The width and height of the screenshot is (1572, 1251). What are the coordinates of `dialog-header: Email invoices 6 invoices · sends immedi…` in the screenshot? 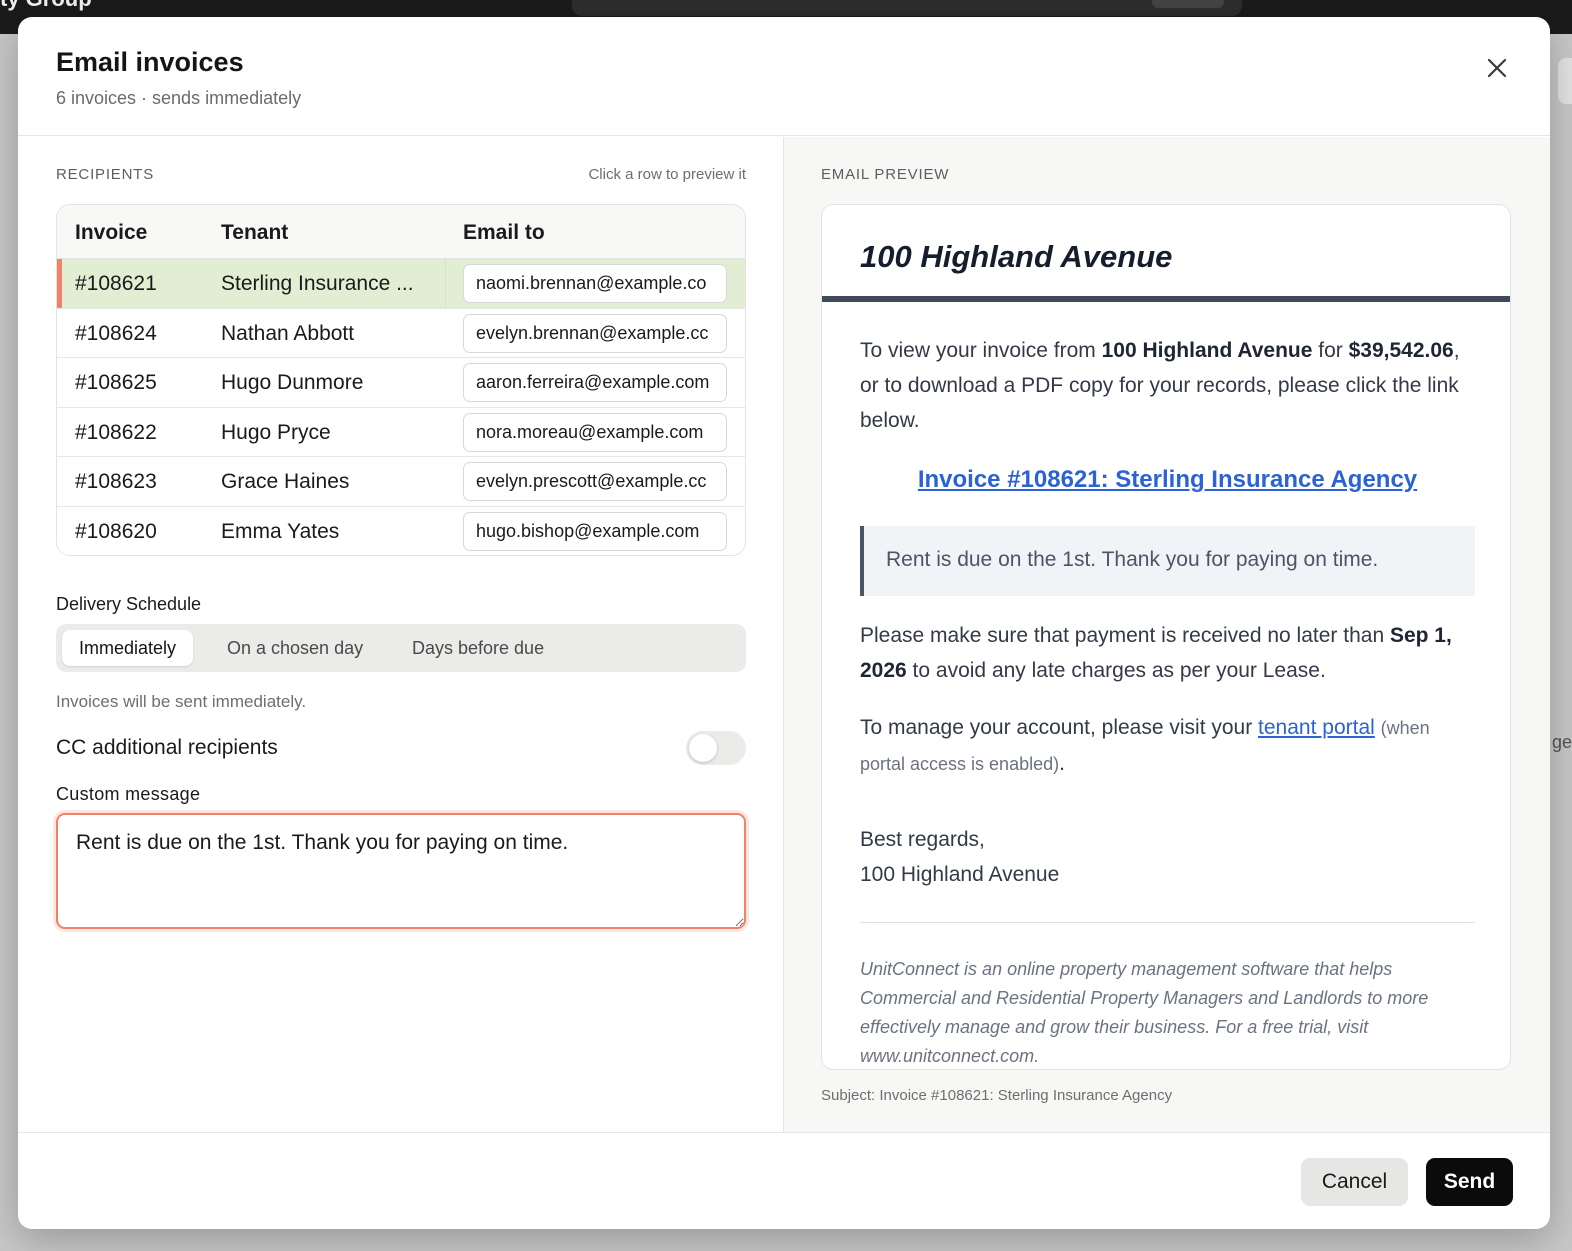 It's located at (784, 76).